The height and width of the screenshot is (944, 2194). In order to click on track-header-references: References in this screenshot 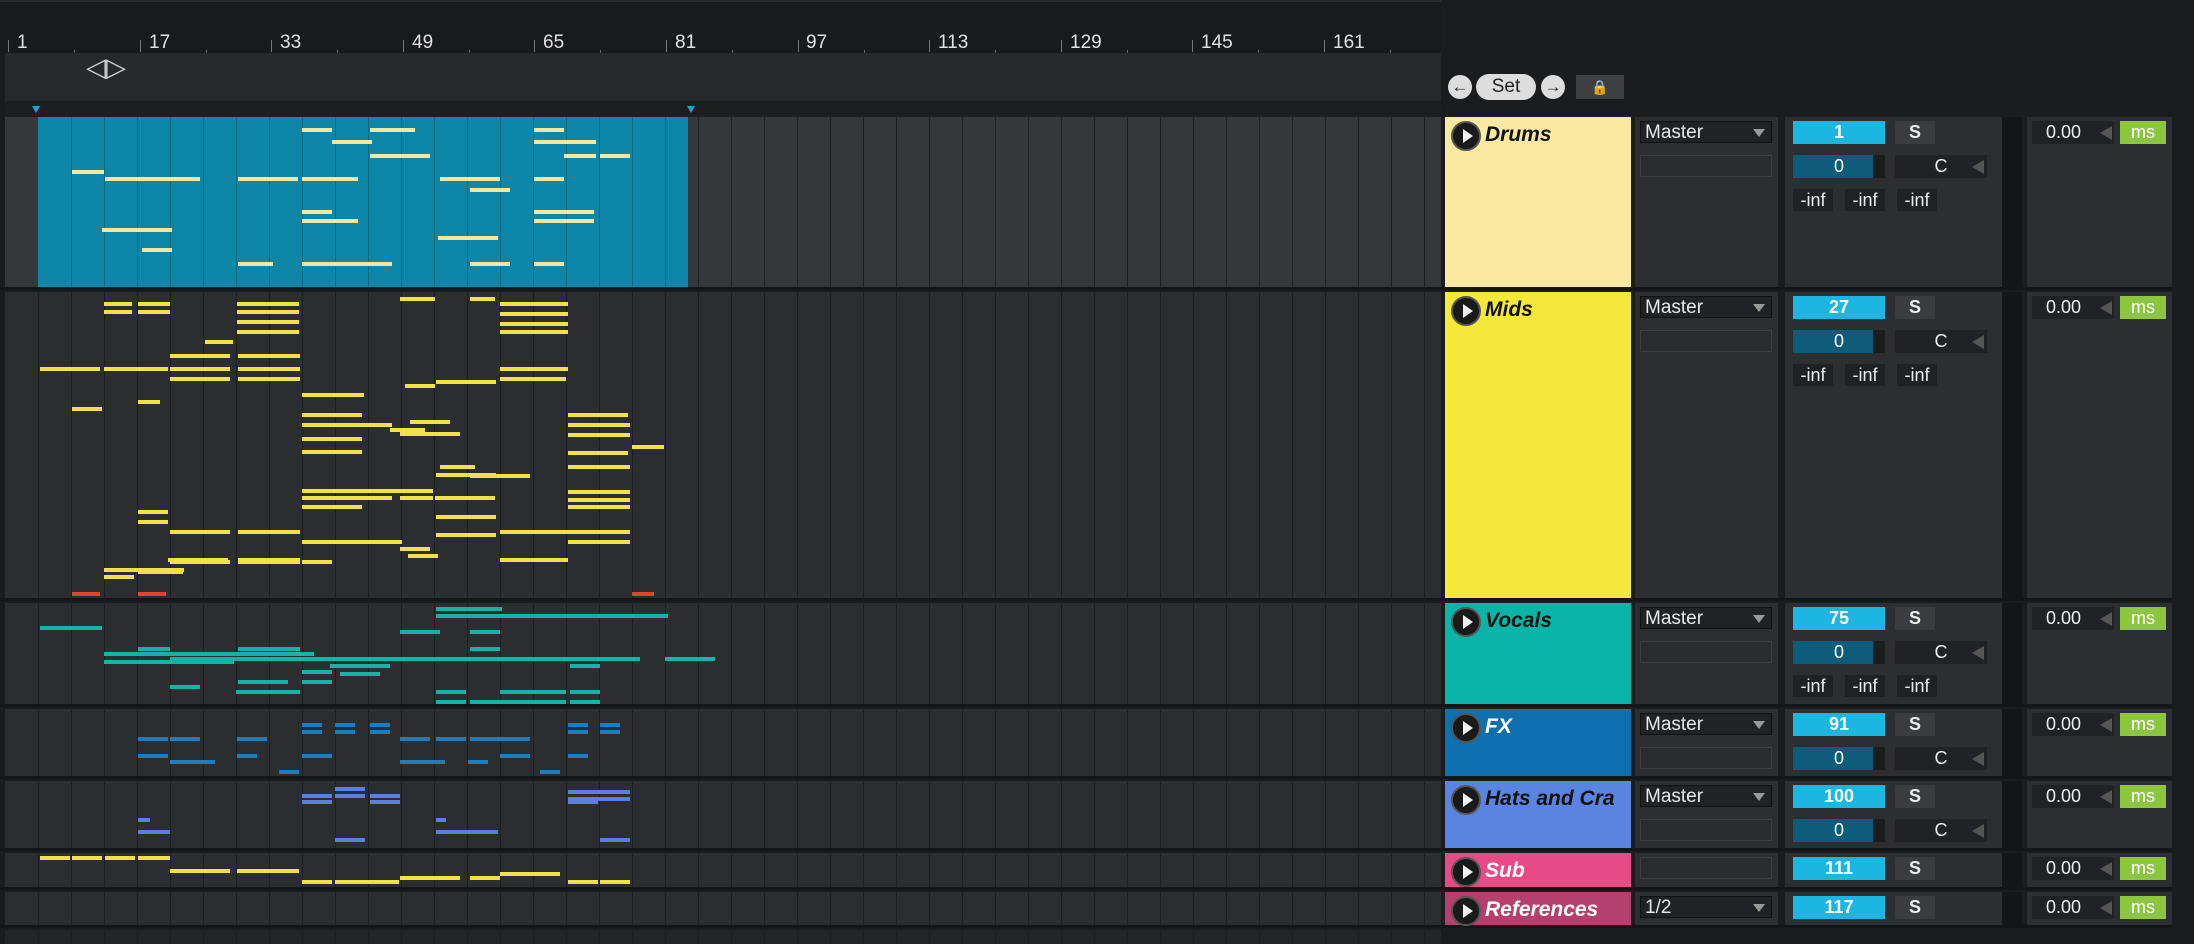, I will do `click(1538, 909)`.